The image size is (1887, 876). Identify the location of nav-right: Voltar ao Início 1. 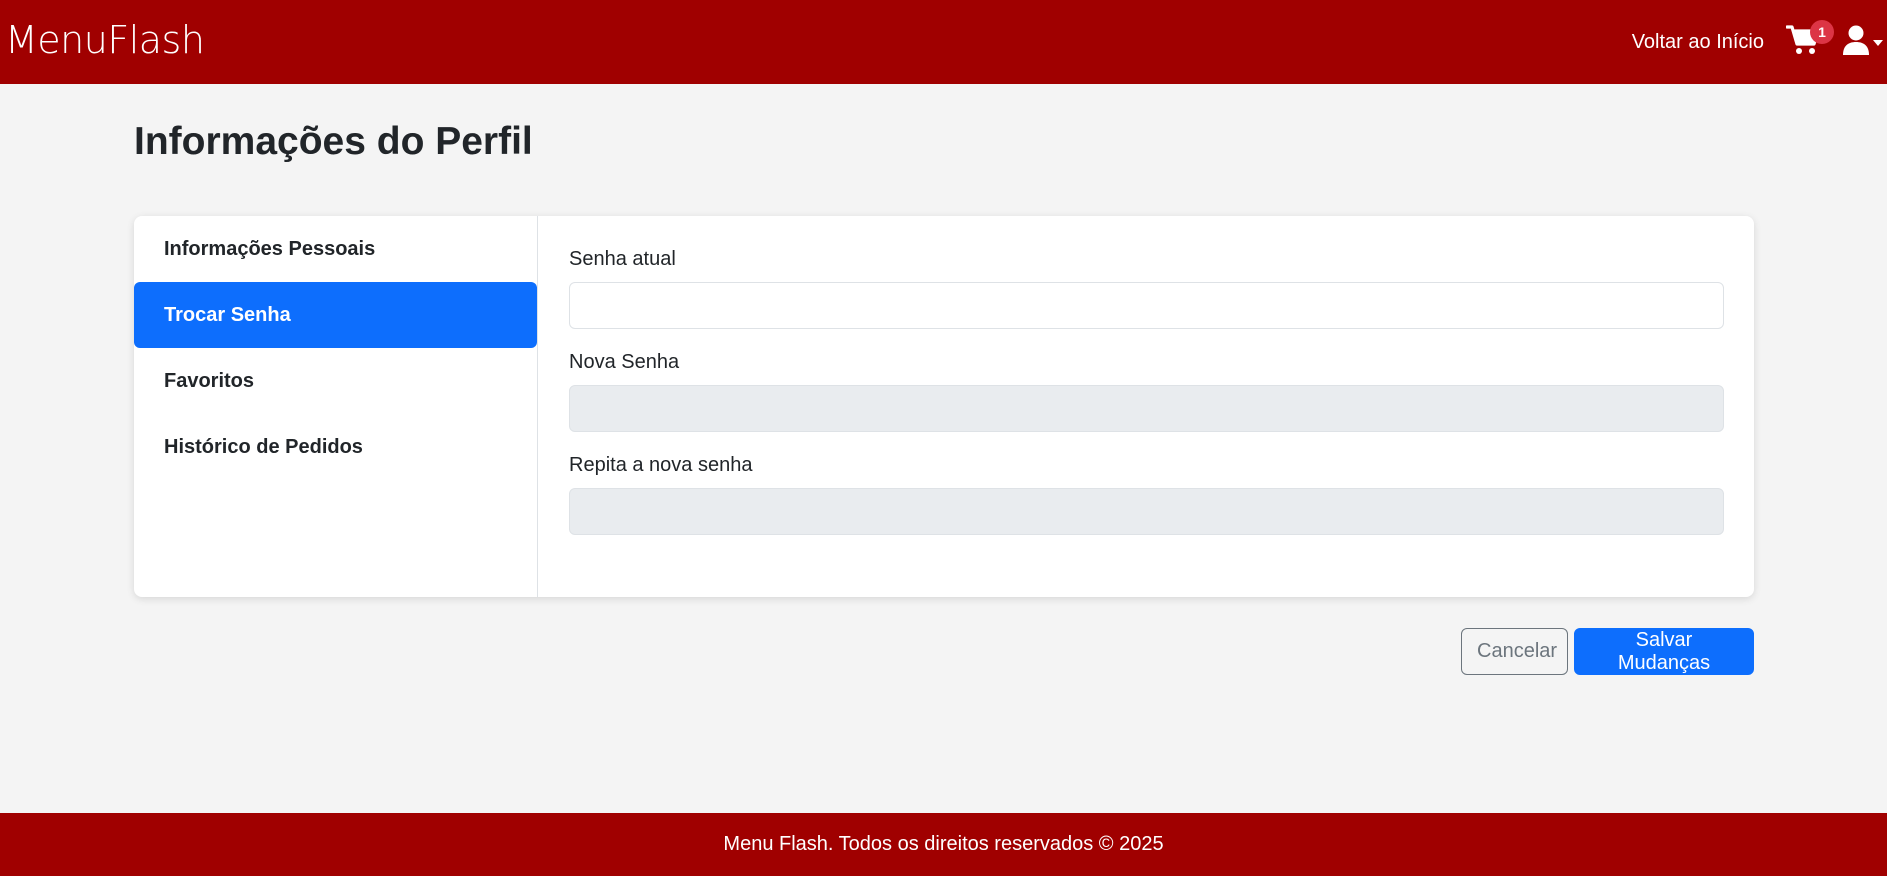
(1759, 42).